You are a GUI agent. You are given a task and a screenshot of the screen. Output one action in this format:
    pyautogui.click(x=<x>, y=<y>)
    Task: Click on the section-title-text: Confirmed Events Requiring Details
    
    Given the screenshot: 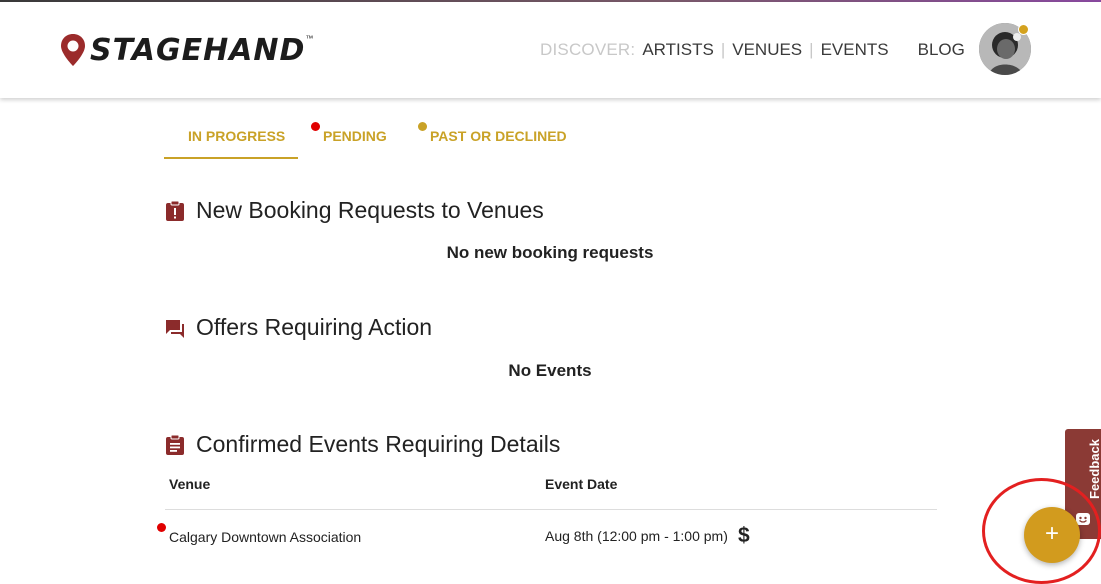 What is the action you would take?
    pyautogui.click(x=378, y=444)
    